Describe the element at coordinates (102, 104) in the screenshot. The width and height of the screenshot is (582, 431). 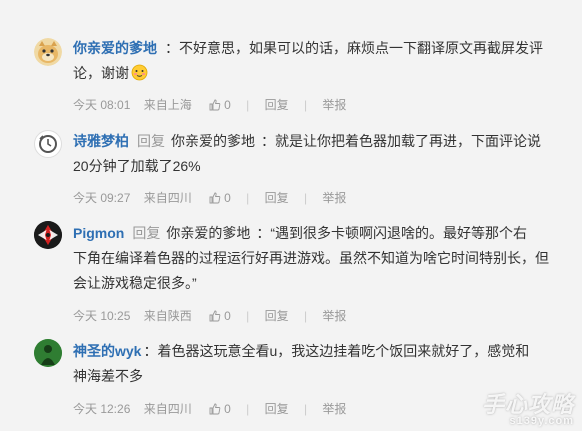
I see `comment-time: 今天 08:01` at that location.